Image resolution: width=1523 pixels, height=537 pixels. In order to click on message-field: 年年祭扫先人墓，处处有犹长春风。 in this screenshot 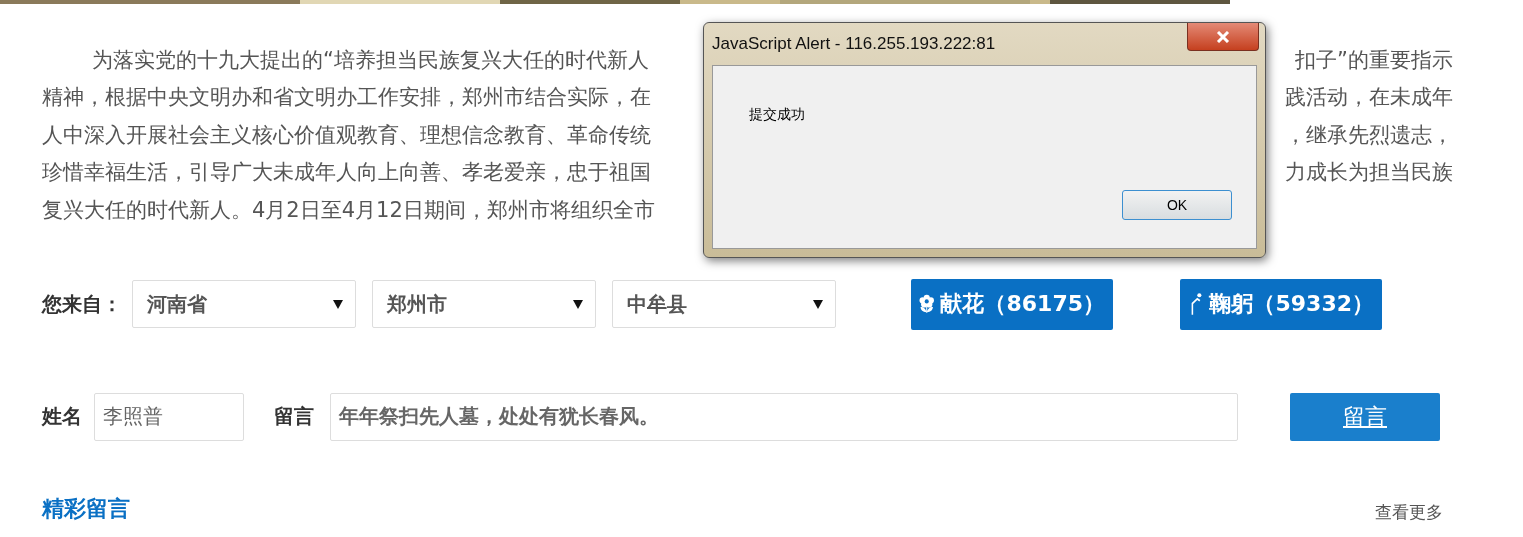, I will do `click(784, 416)`.